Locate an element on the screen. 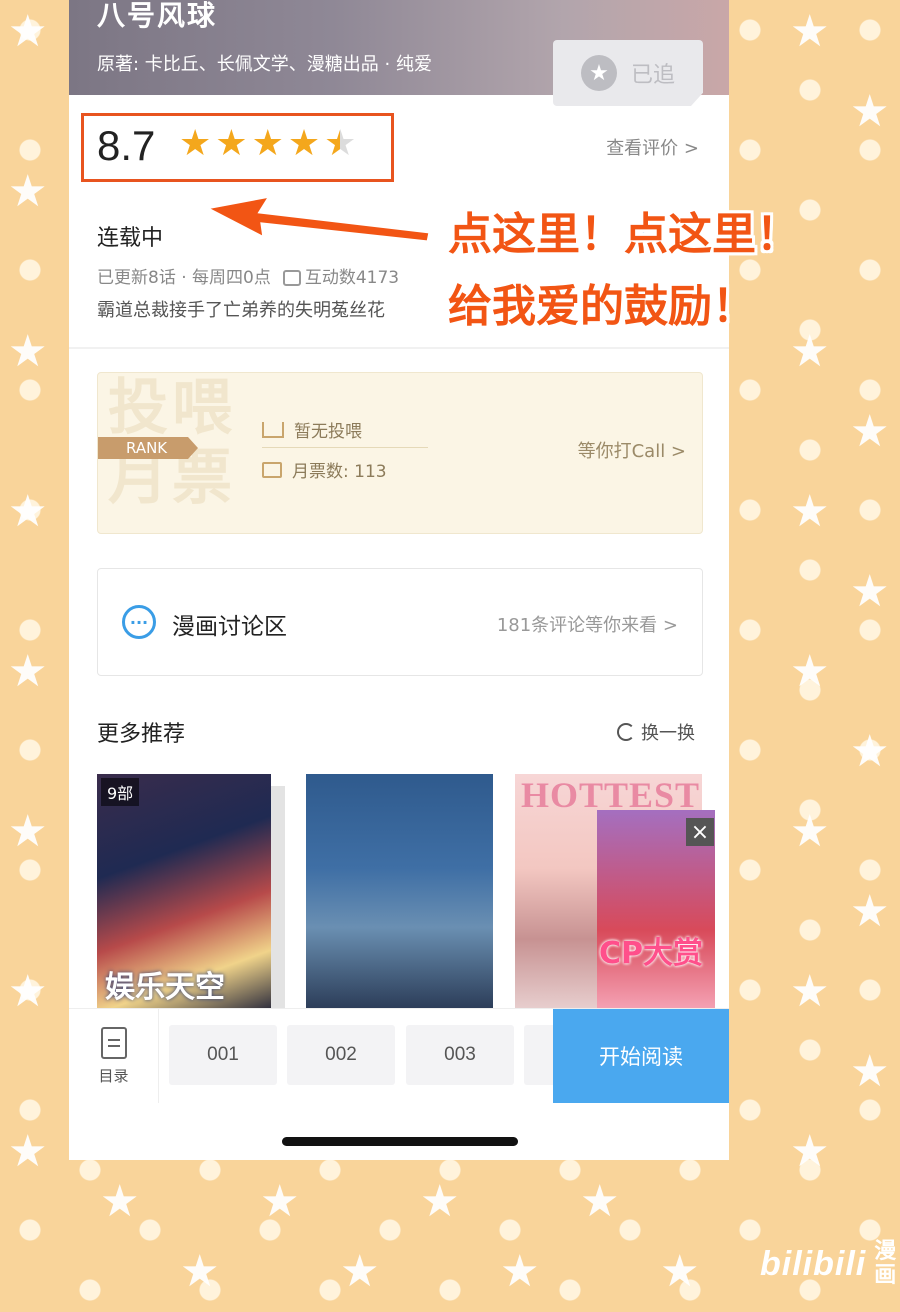 The height and width of the screenshot is (1312, 900). feed-status: 暂无投喂 is located at coordinates (328, 432).